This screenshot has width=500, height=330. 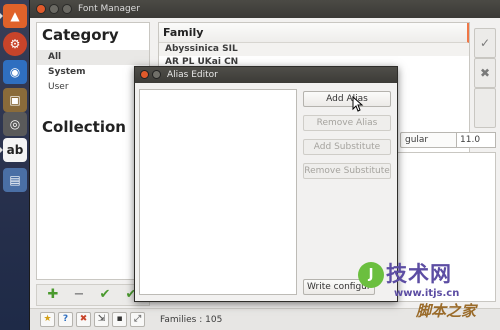 I want to click on category-item-system: System, so click(x=93, y=72).